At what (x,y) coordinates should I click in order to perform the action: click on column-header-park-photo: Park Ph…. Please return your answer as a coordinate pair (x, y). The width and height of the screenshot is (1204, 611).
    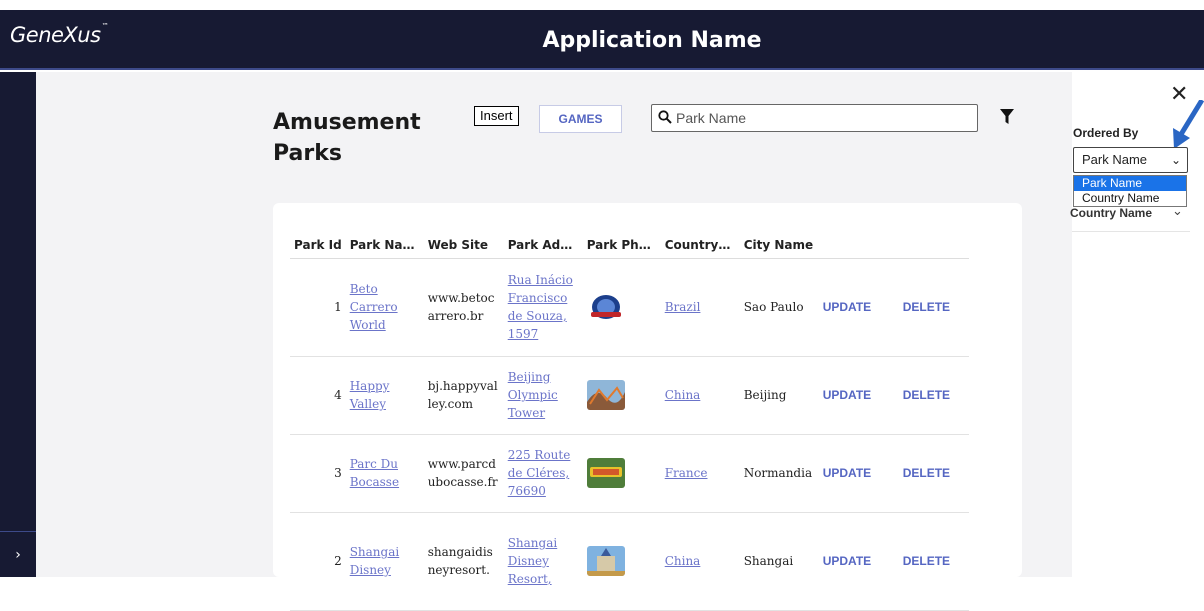
    Looking at the image, I should click on (621, 245).